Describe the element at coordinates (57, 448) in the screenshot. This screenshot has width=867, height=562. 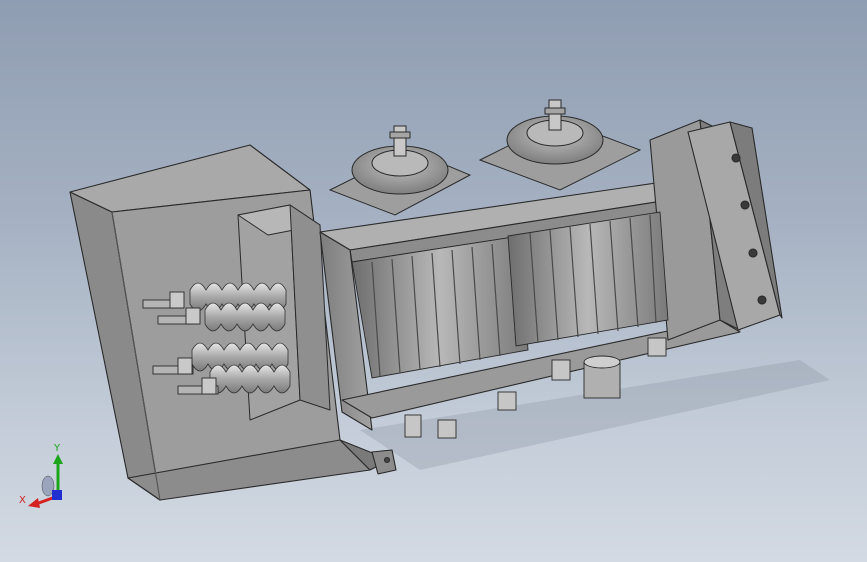
I see `triad-y-label: Y` at that location.